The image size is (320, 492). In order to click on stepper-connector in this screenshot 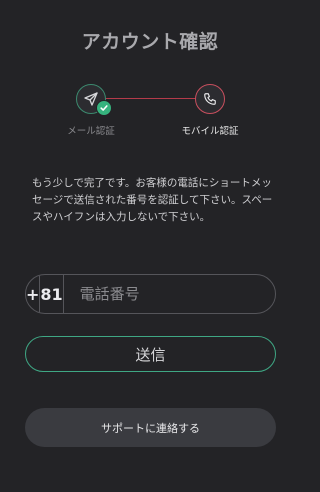, I will do `click(151, 98)`.